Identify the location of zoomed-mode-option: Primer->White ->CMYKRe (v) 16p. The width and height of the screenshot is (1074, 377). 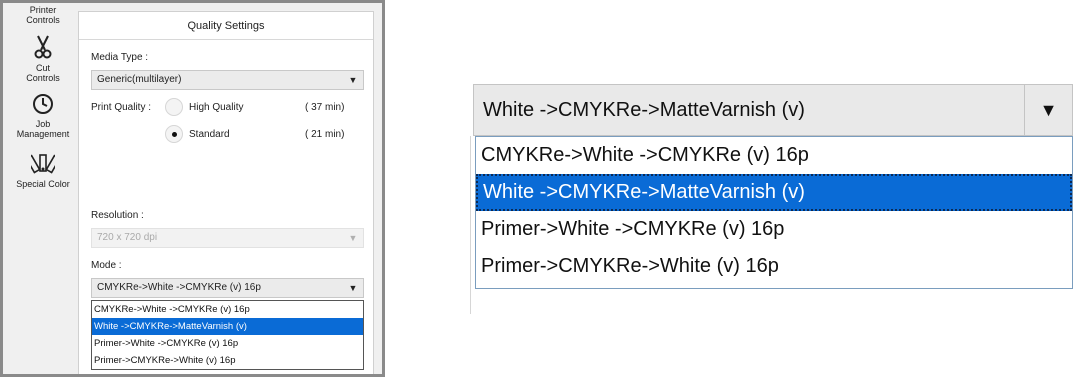
(774, 229).